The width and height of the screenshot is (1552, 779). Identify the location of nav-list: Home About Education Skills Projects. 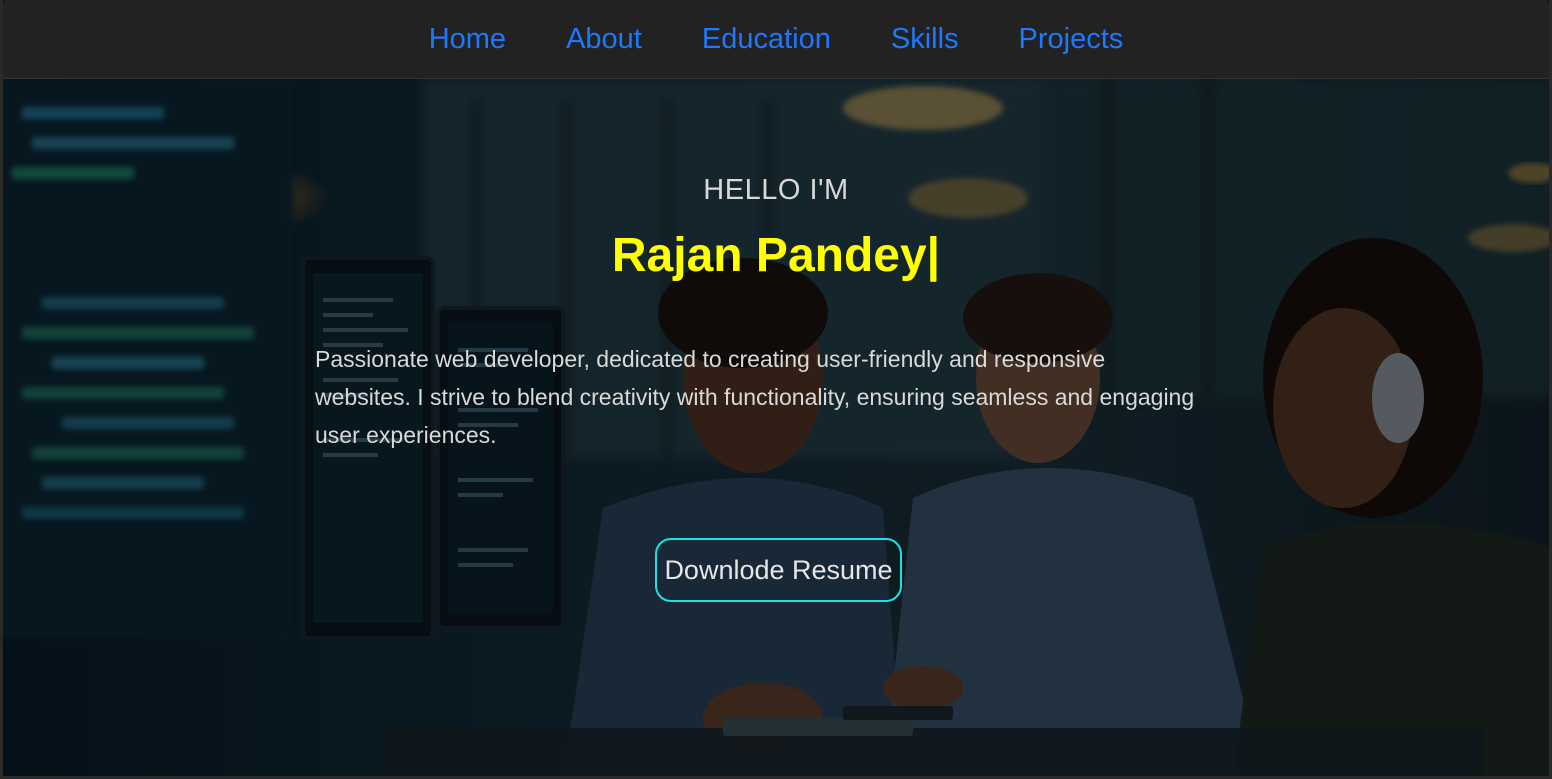
(776, 39).